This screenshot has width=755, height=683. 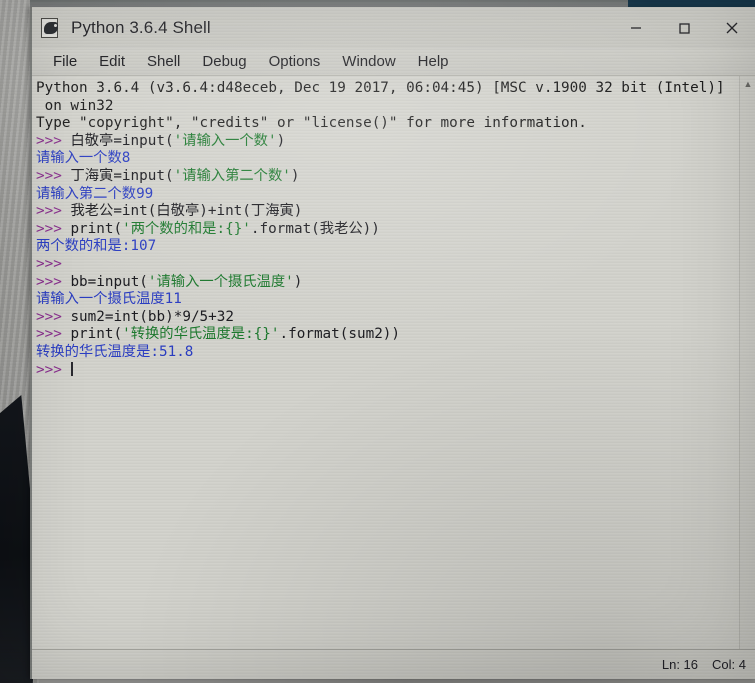 I want to click on window-controls, so click(x=683, y=27).